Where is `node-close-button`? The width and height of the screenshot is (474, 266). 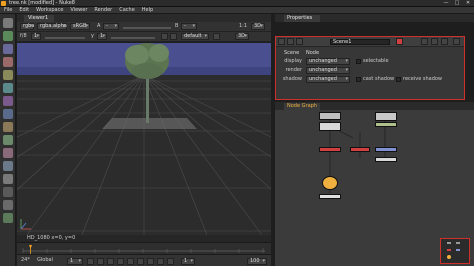
node-close-button is located at coordinates (456, 41).